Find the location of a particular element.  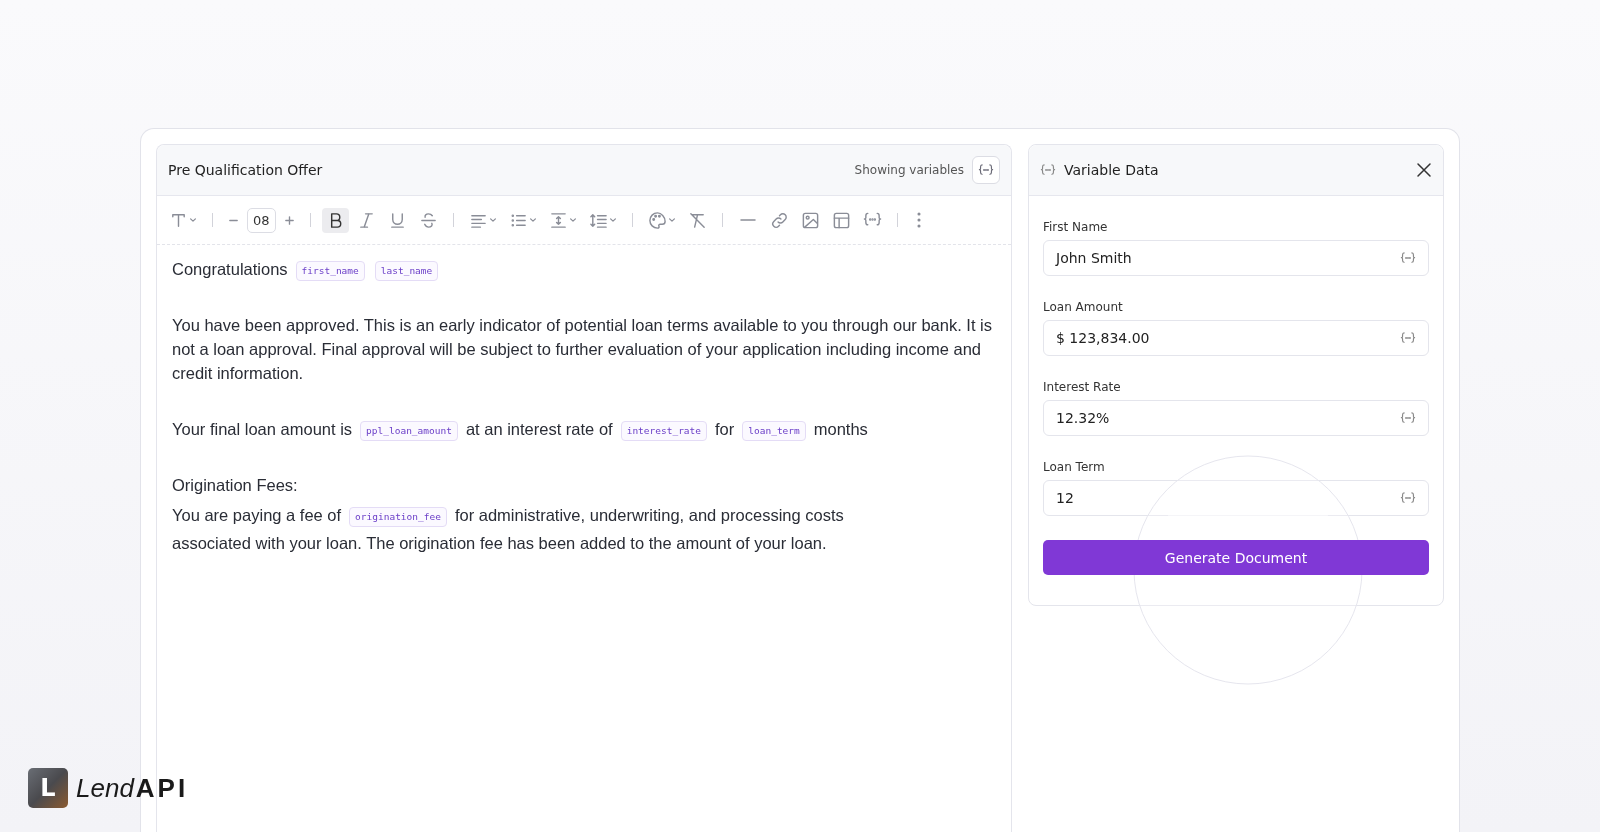

close-icon is located at coordinates (1424, 170).